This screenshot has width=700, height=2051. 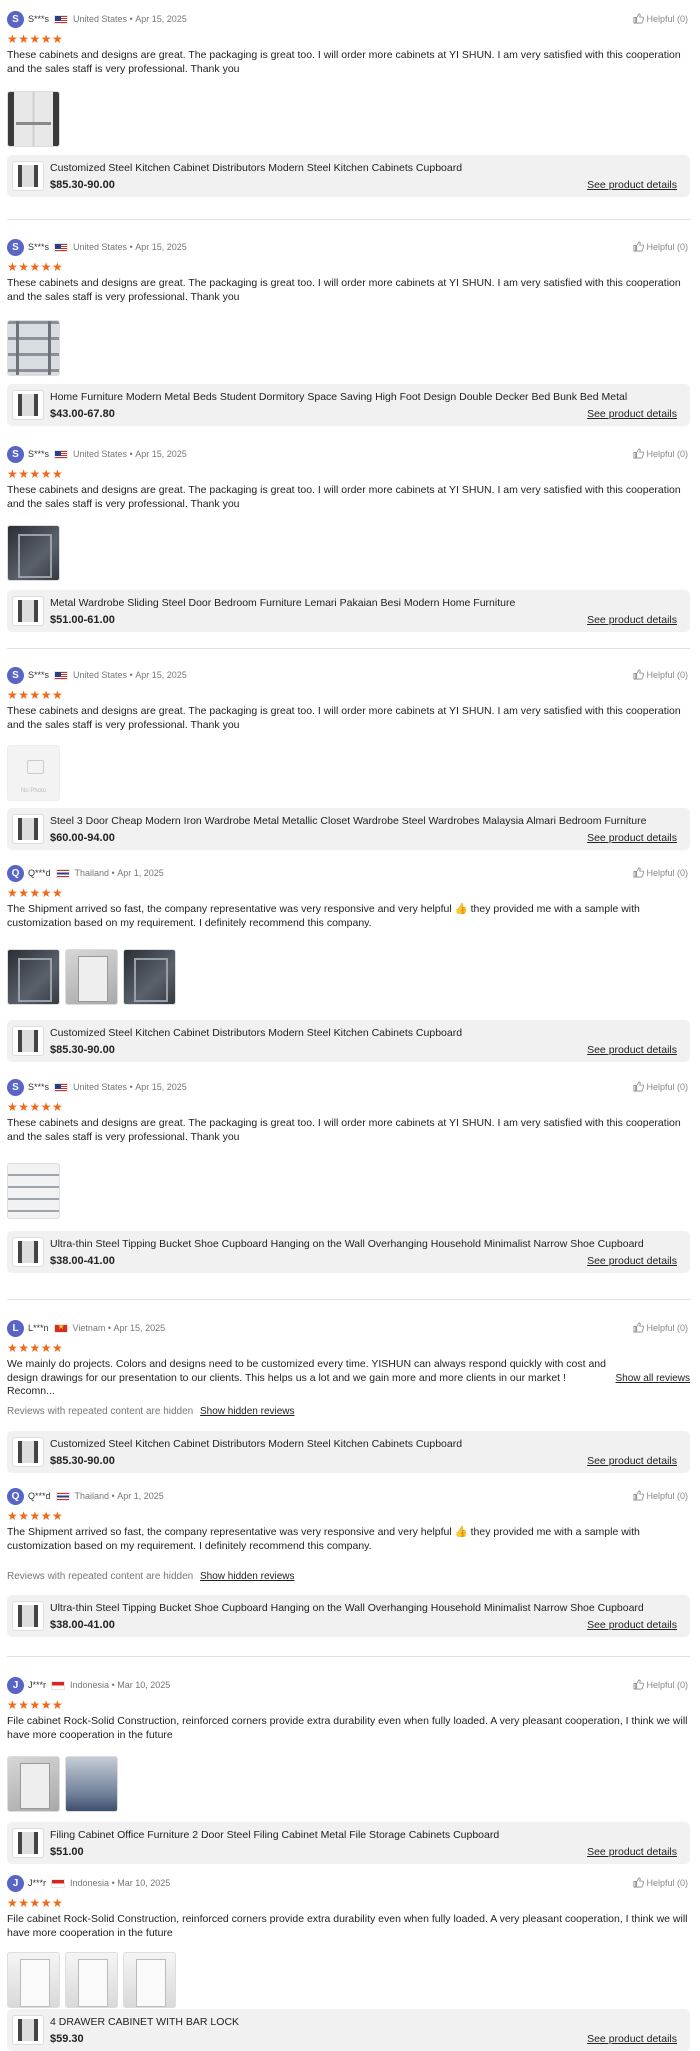 What do you see at coordinates (38, 1328) in the screenshot?
I see `reviewer-name: L***n` at bounding box center [38, 1328].